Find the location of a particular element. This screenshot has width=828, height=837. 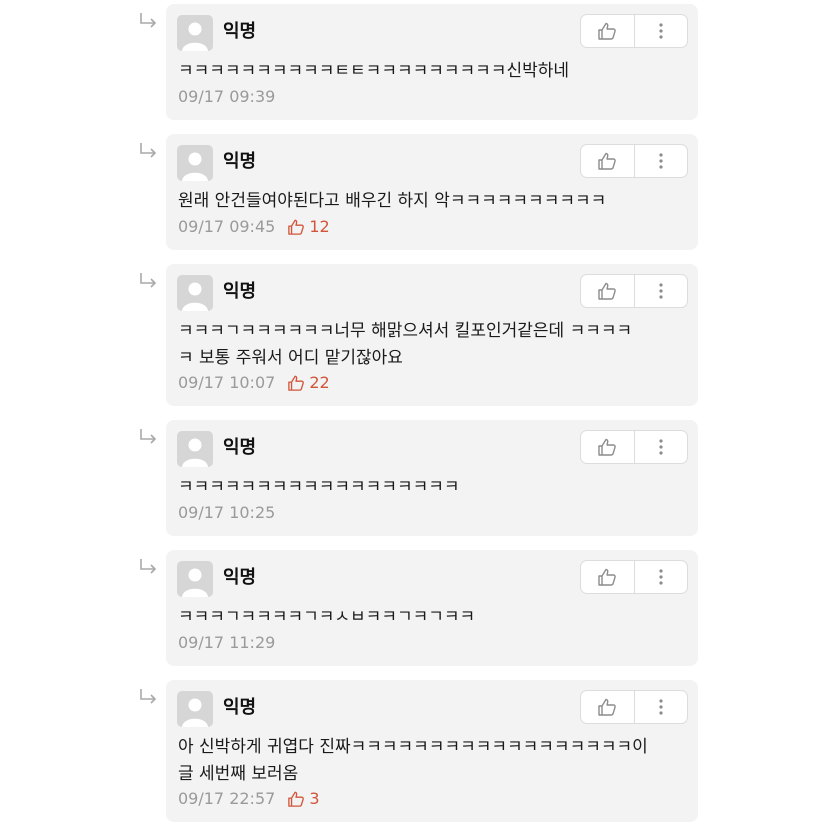

like-count-value: 22 is located at coordinates (319, 382).